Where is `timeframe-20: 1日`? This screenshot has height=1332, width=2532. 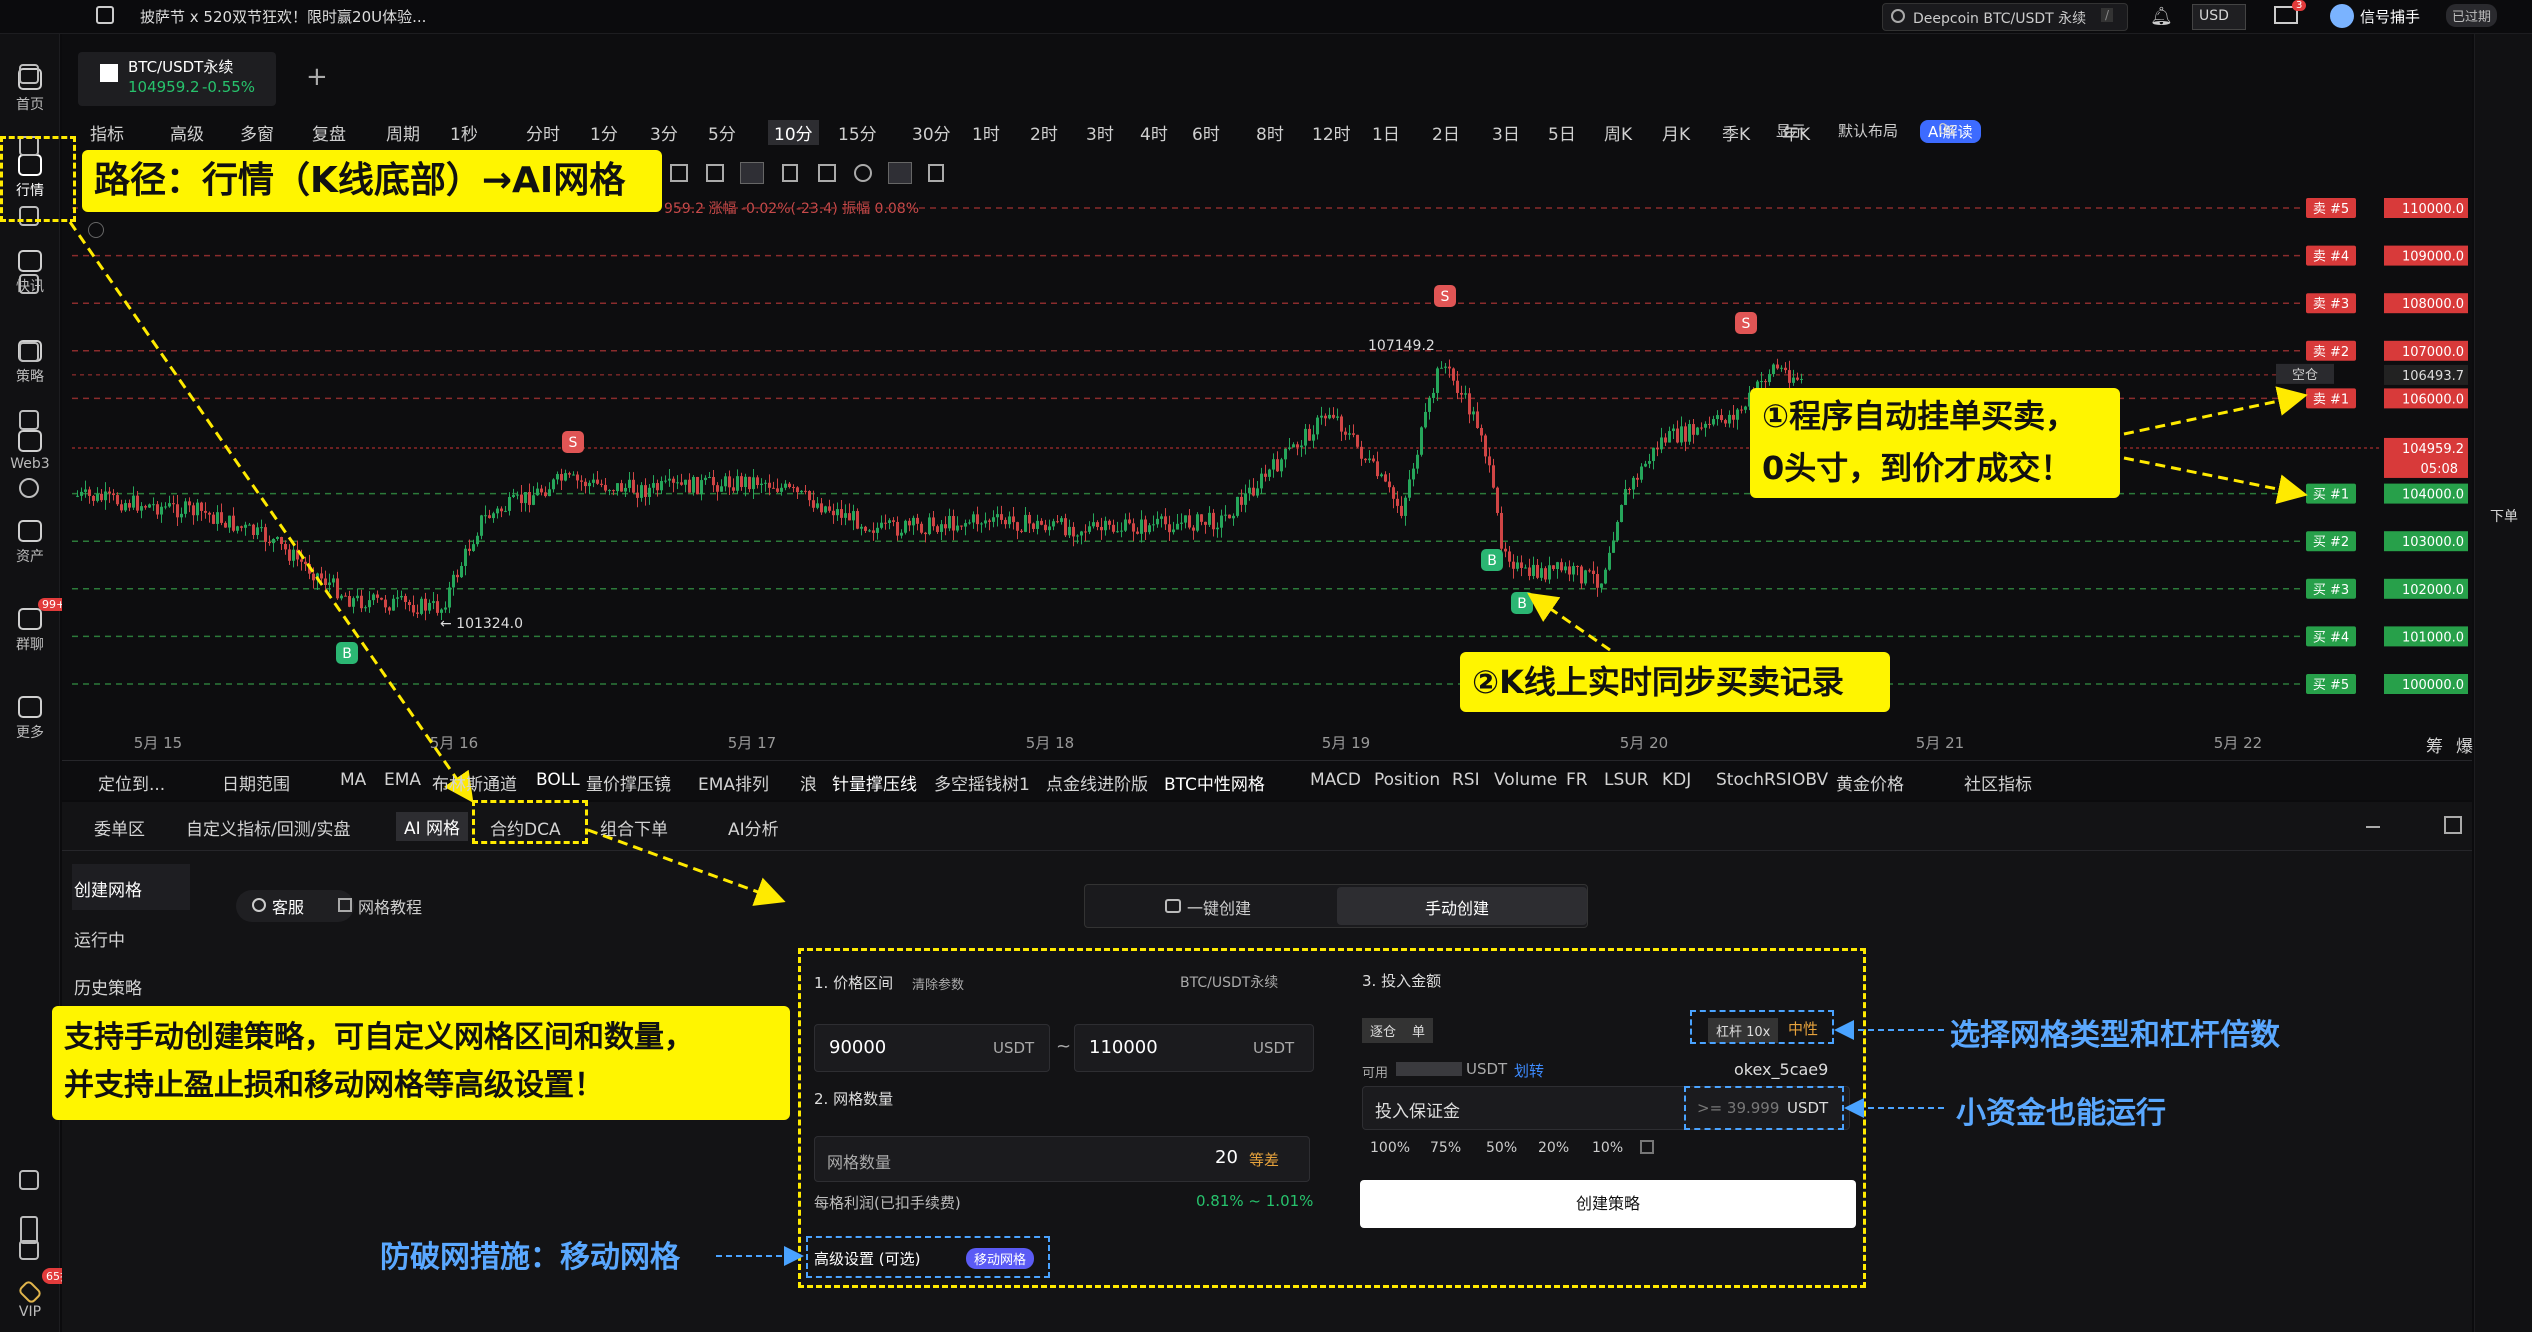
timeframe-20: 1日 is located at coordinates (1386, 132).